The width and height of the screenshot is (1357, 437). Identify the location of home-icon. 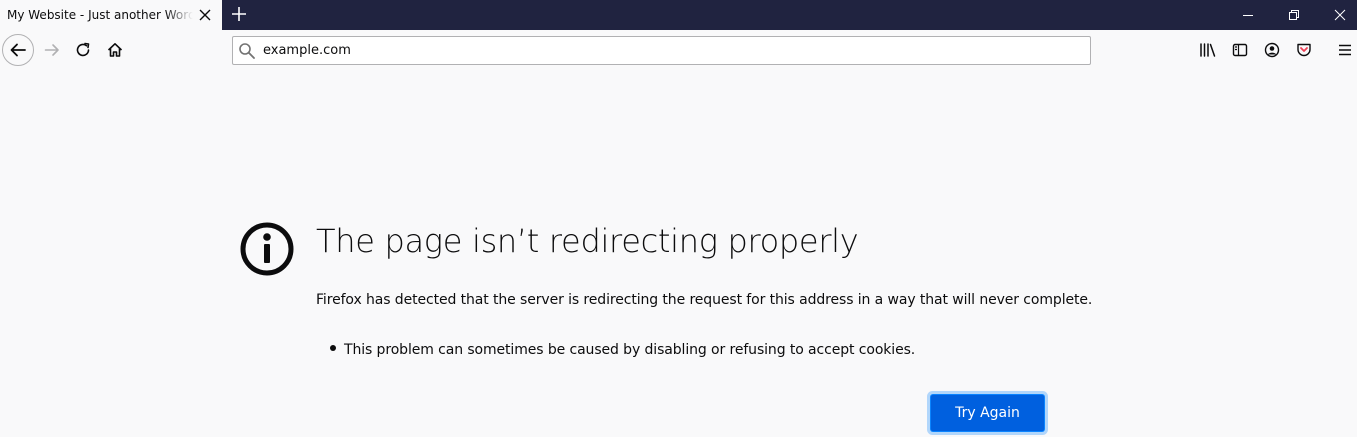
(115, 50).